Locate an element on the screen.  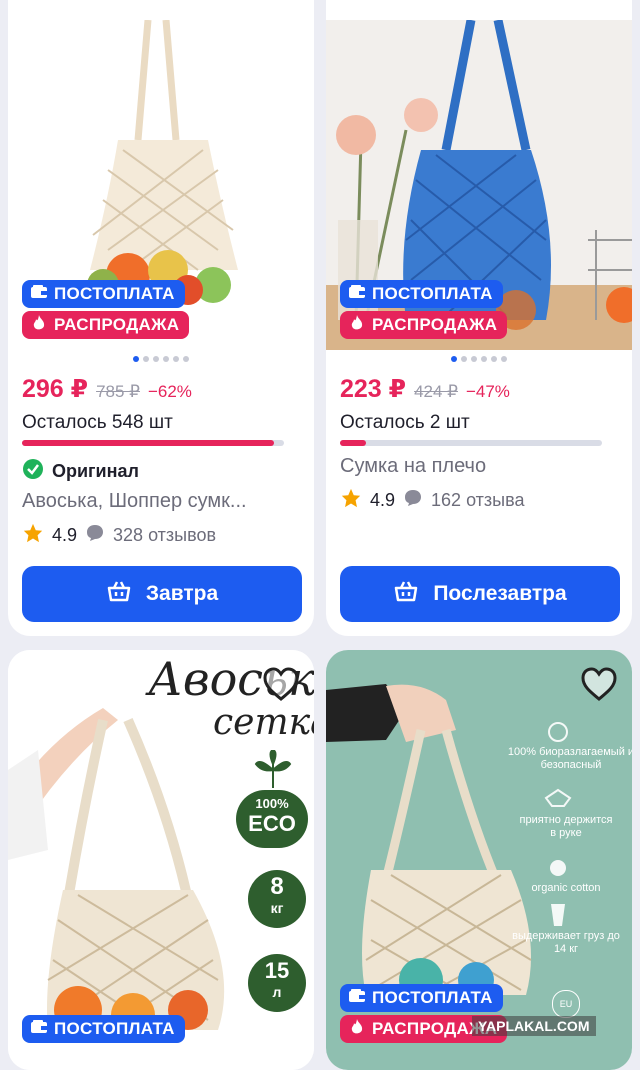
weight-badge: 8 кг is located at coordinates (277, 899).